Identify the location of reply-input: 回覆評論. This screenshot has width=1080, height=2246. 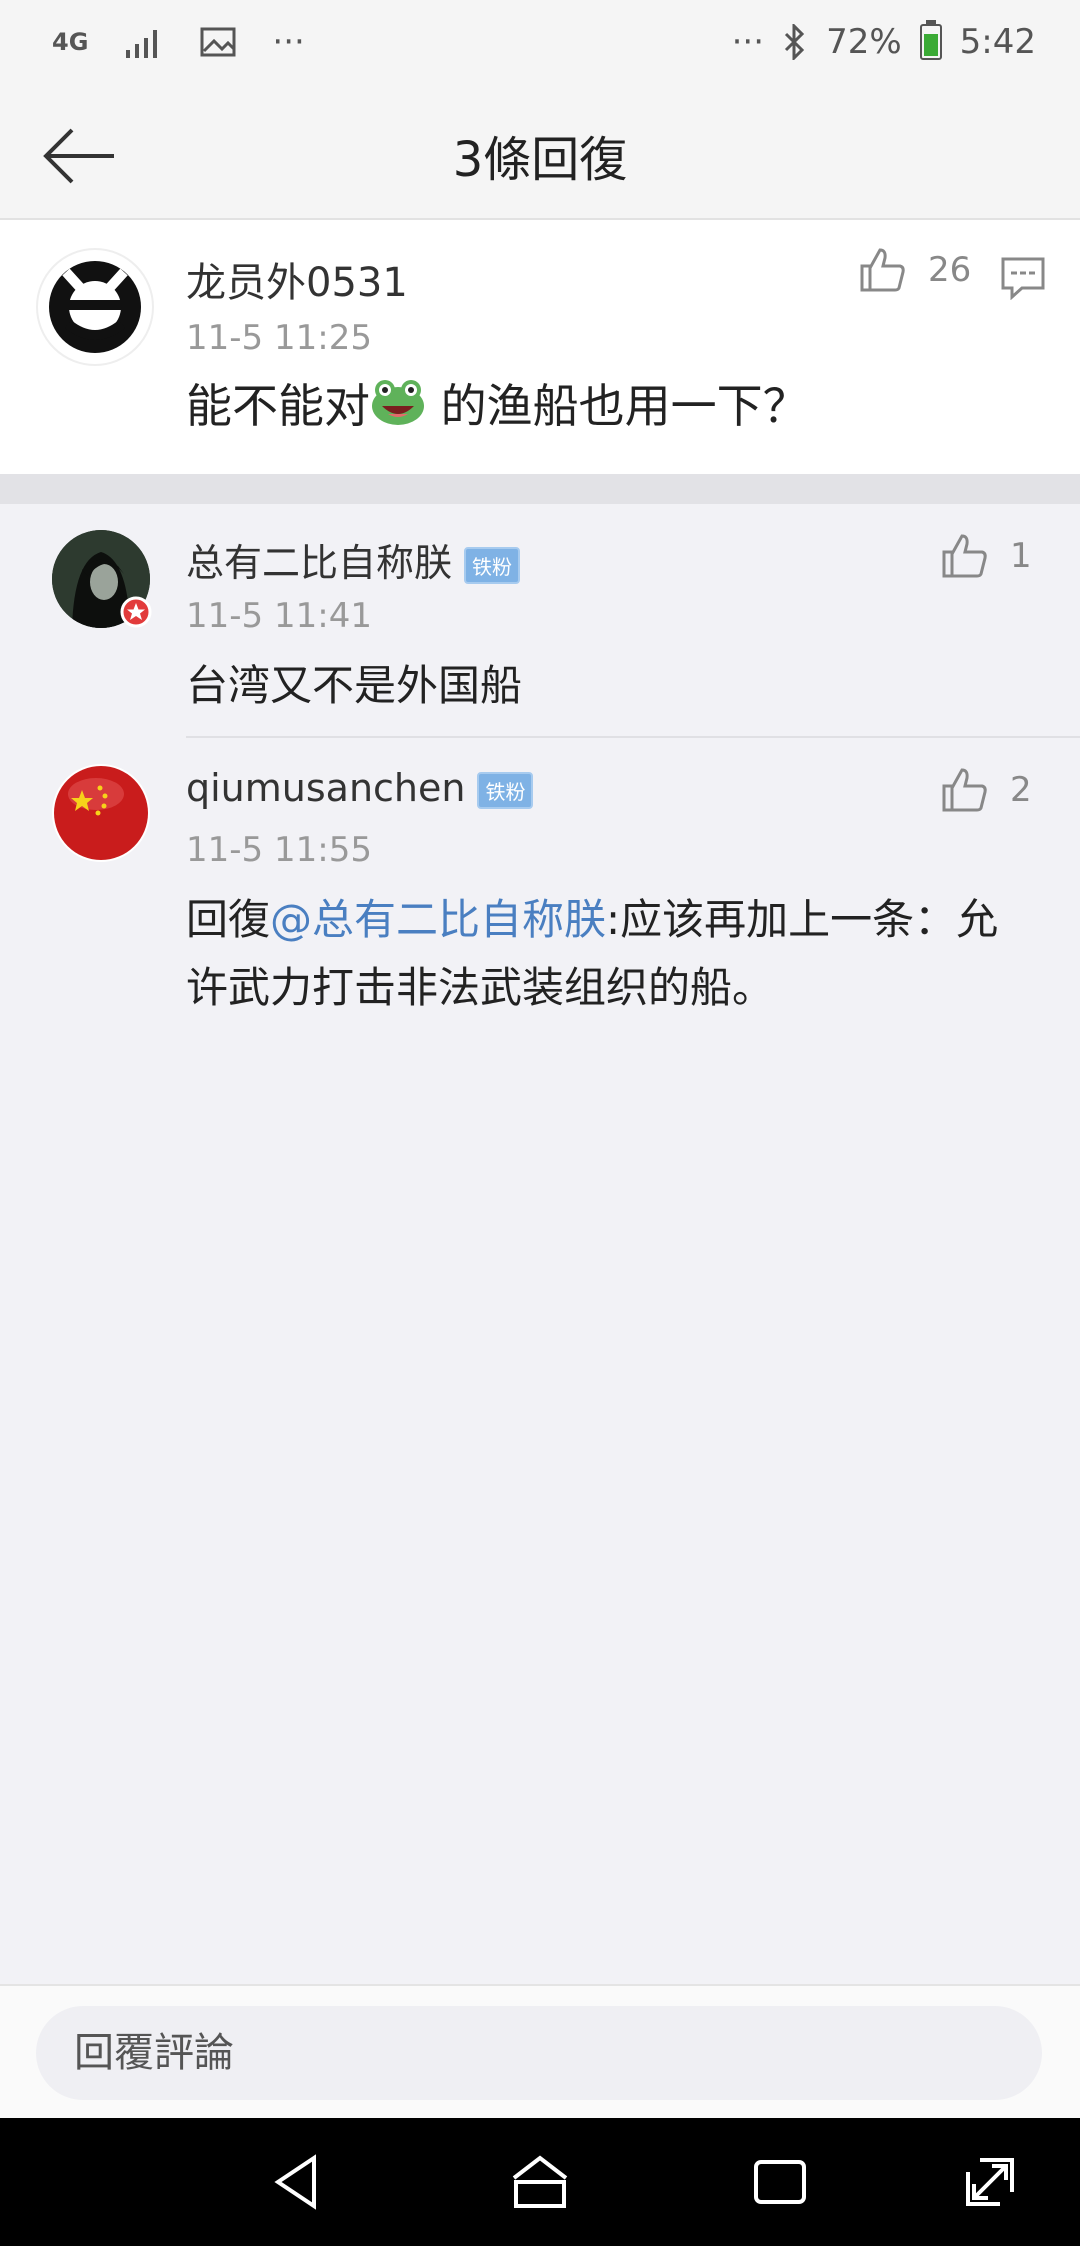
(539, 2053).